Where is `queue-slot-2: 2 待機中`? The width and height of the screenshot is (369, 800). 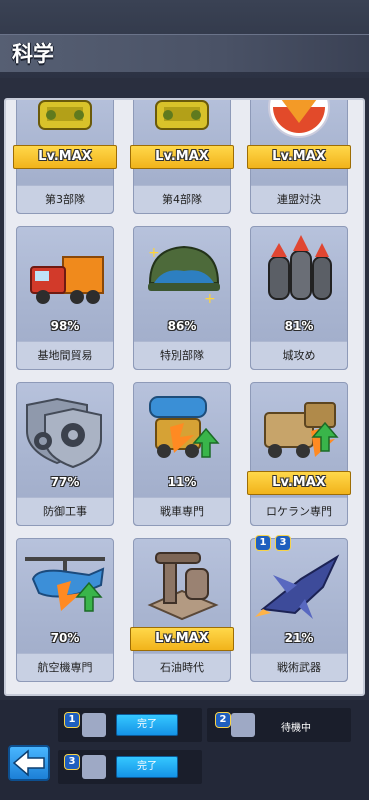
queue-slot-2: 2 待機中 is located at coordinates (279, 725).